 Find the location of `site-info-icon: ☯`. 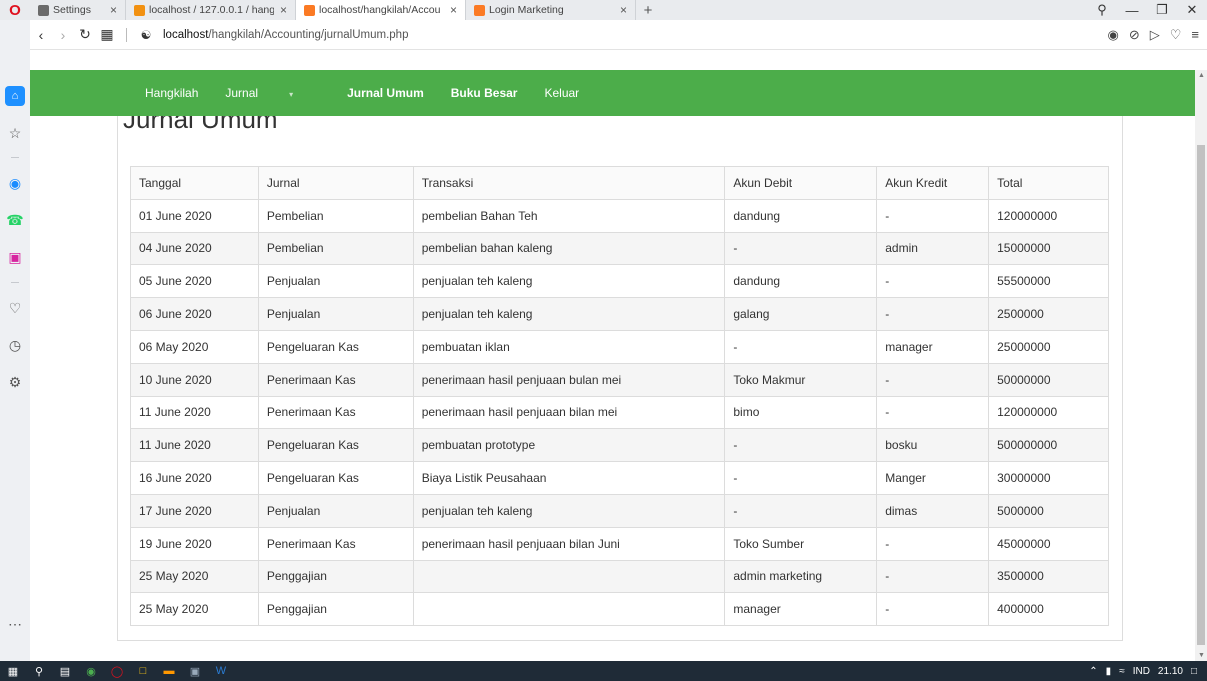

site-info-icon: ☯ is located at coordinates (146, 35).